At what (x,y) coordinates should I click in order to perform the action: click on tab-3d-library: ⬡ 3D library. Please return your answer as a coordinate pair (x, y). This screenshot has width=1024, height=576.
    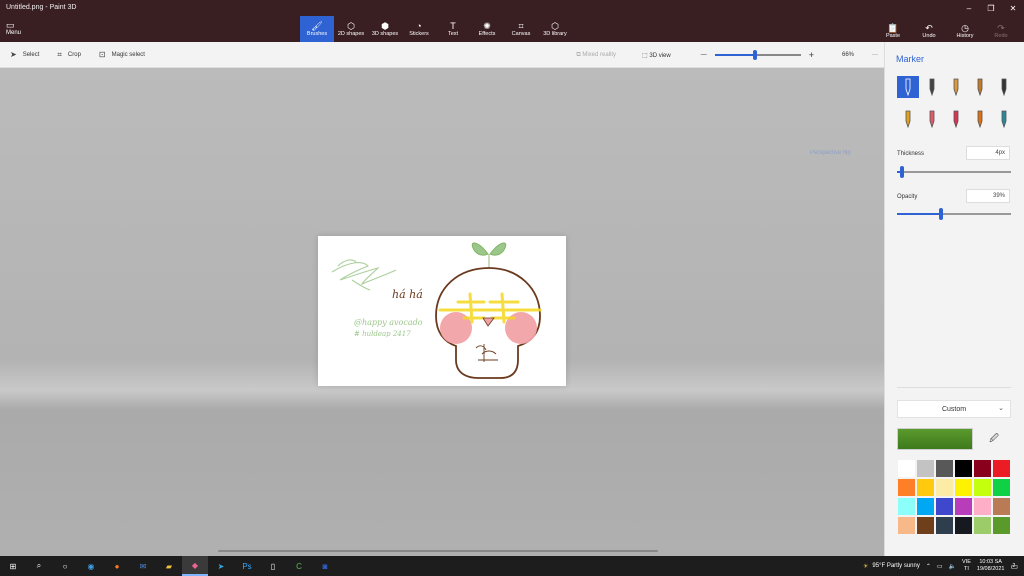
    Looking at the image, I should click on (555, 29).